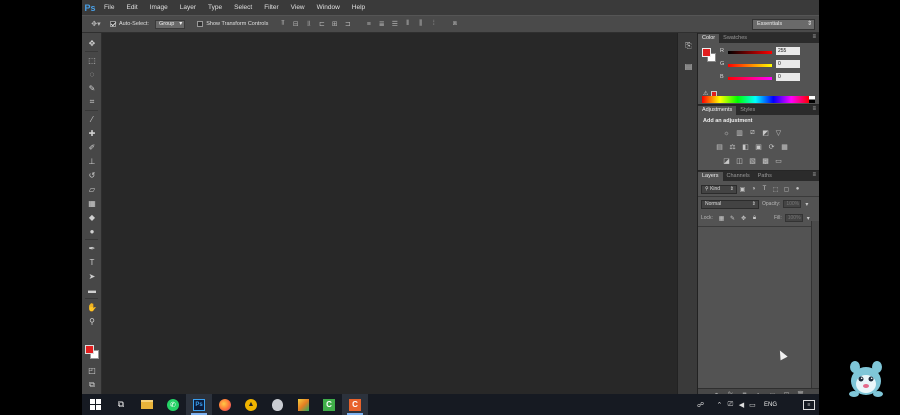  What do you see at coordinates (159, 7) in the screenshot?
I see `menu-image: Image` at bounding box center [159, 7].